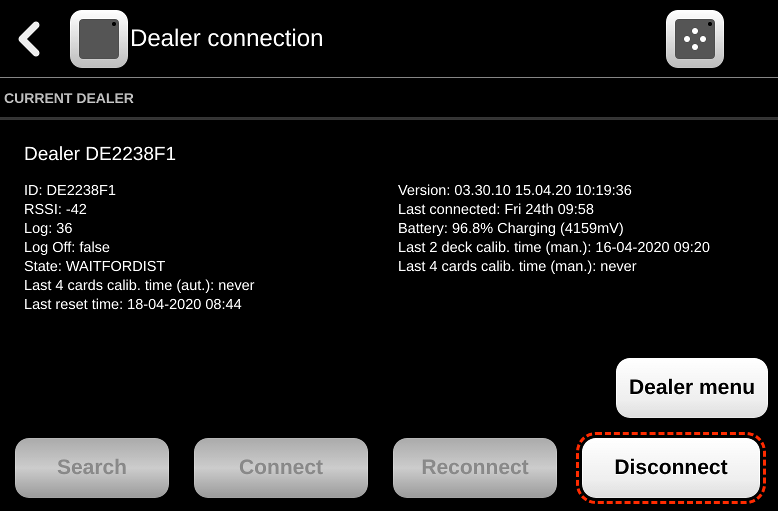  What do you see at coordinates (69, 98) in the screenshot?
I see `section-header: CURRENT DEALER` at bounding box center [69, 98].